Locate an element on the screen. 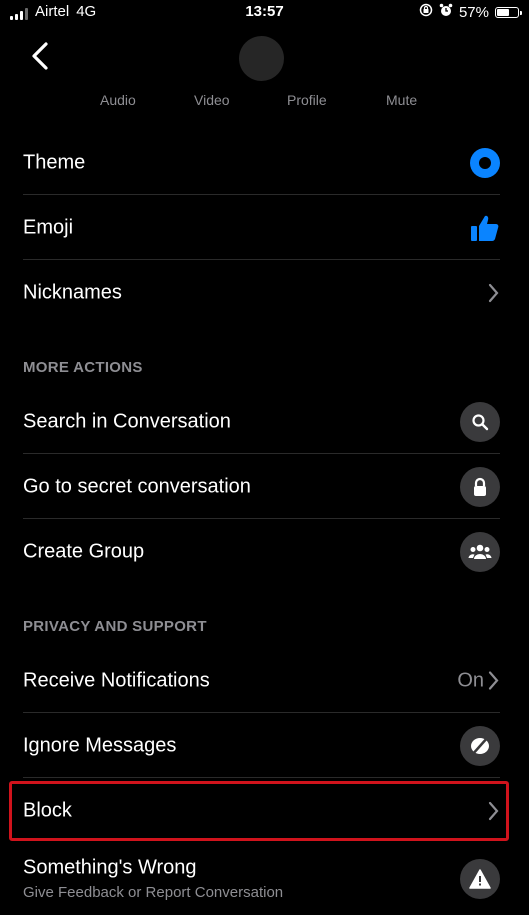 The image size is (529, 915). status-bar: Airtel 4G 13:57 57% is located at coordinates (264, 12).